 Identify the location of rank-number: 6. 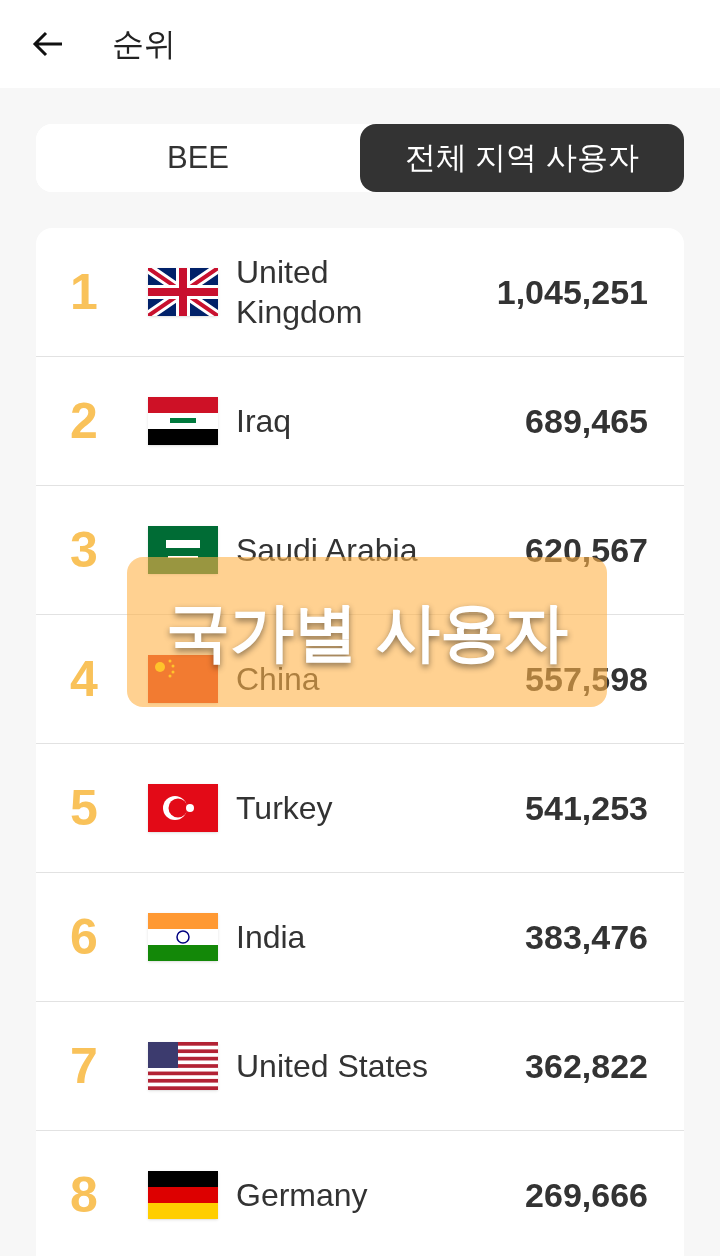
(84, 937).